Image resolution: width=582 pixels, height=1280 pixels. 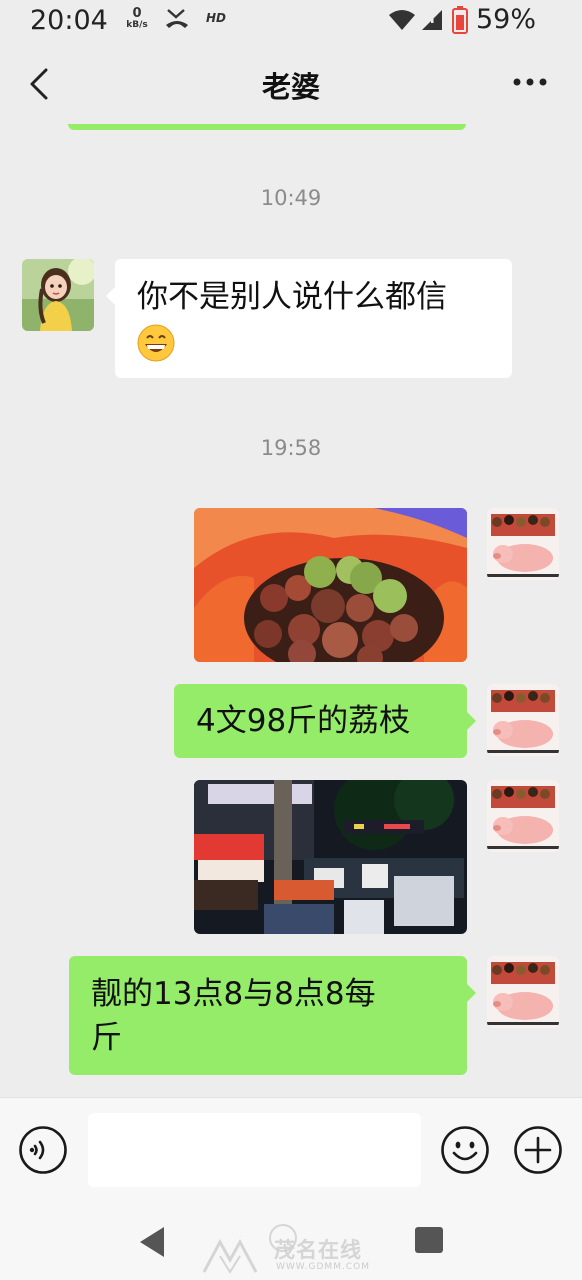 I want to click on nav-back-icon, so click(x=152, y=1242).